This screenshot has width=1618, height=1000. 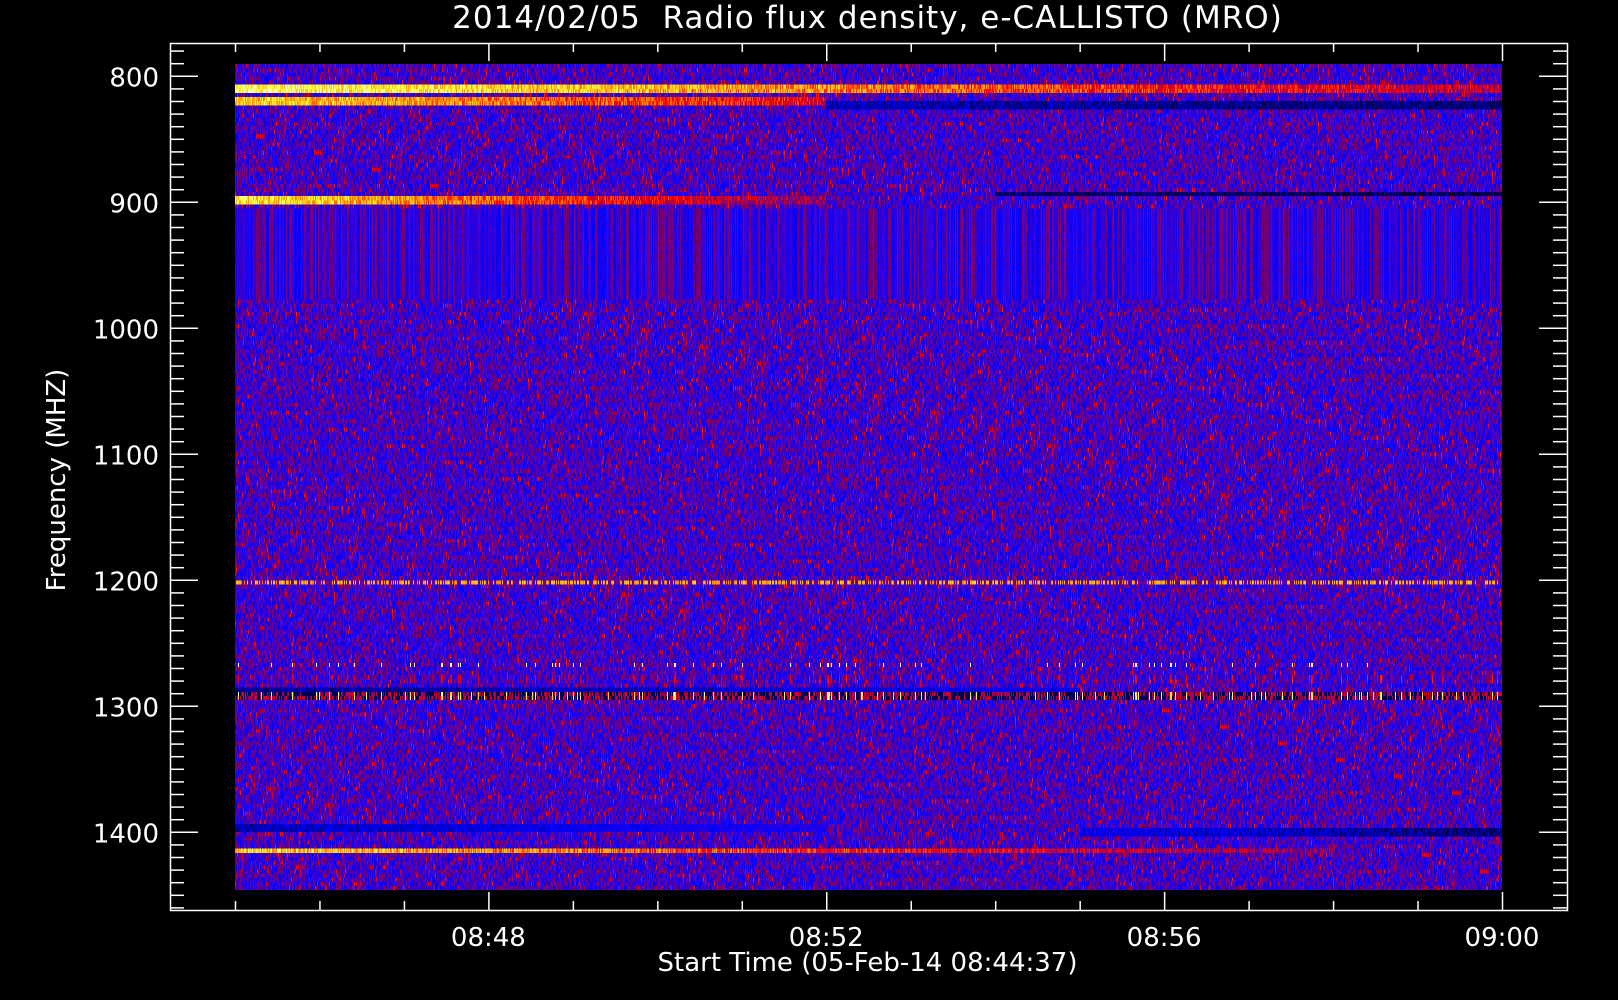 I want to click on y-tick-label: 800, so click(x=134, y=78).